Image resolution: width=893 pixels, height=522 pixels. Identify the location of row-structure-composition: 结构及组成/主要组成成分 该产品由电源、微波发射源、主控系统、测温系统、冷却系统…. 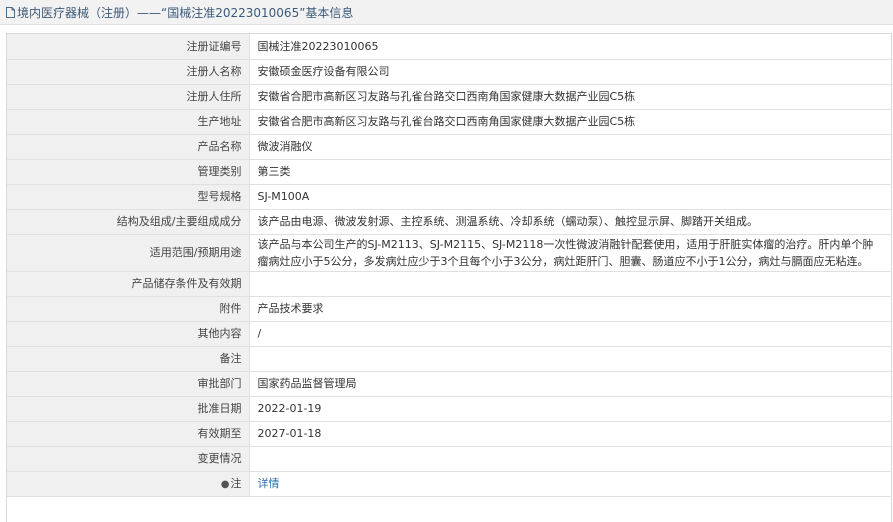
(449, 221).